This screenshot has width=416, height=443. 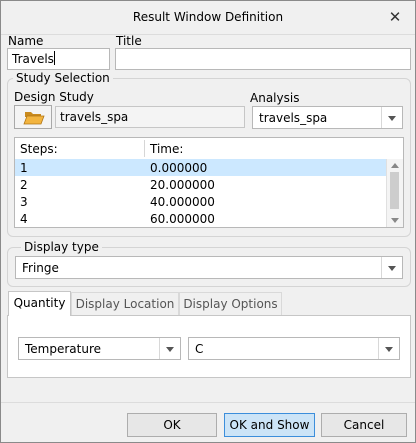 I want to click on browse-design-study-button, so click(x=33, y=117).